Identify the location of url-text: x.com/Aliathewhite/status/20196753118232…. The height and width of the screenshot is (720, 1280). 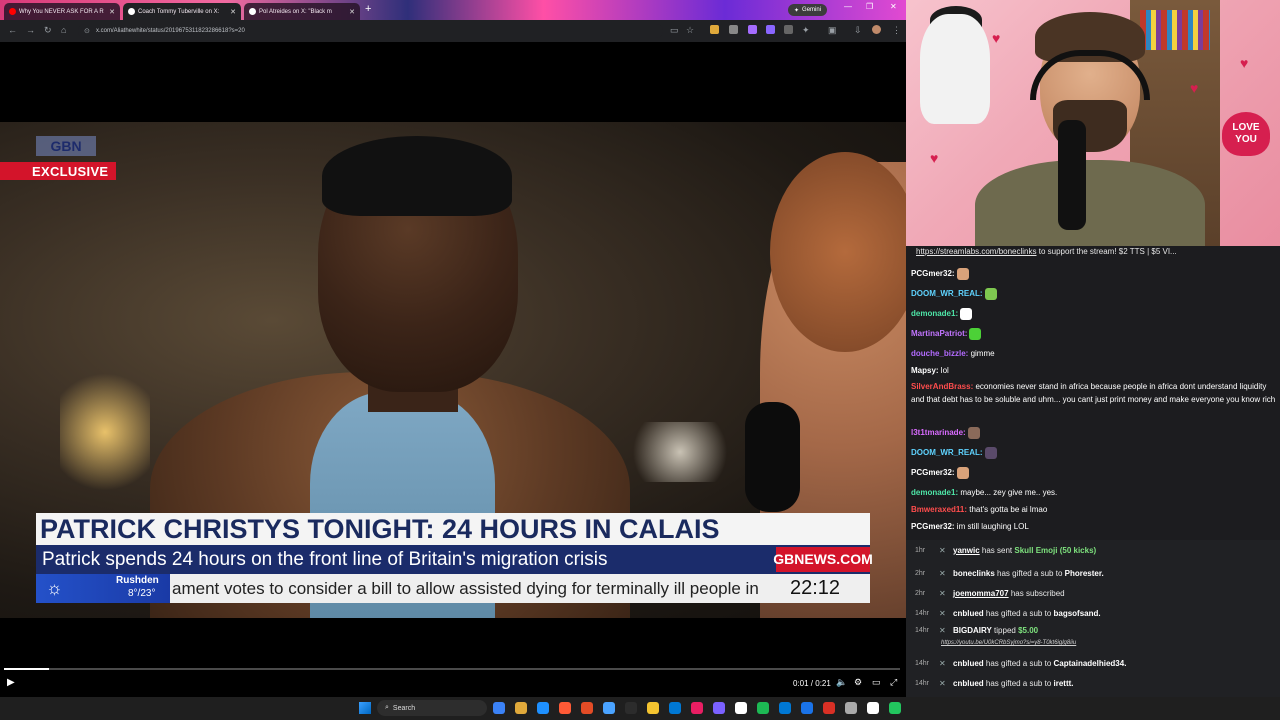
(170, 31).